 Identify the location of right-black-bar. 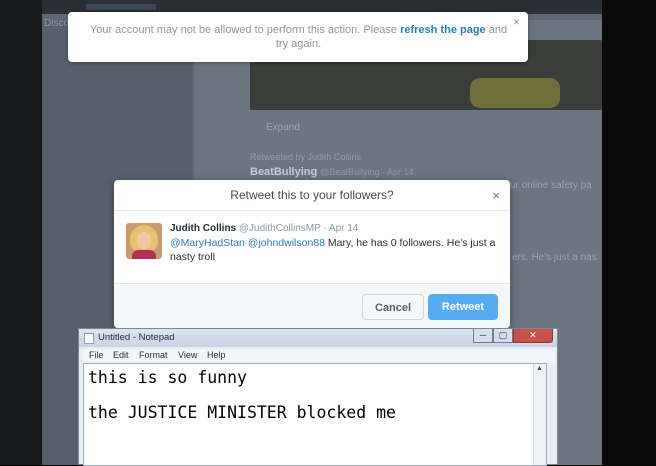
(629, 232).